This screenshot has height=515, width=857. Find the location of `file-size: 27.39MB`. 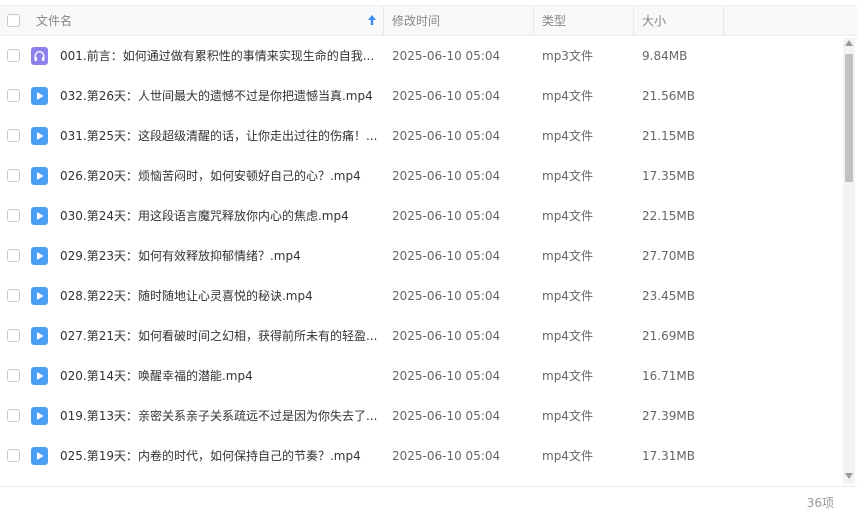

file-size: 27.39MB is located at coordinates (668, 416).